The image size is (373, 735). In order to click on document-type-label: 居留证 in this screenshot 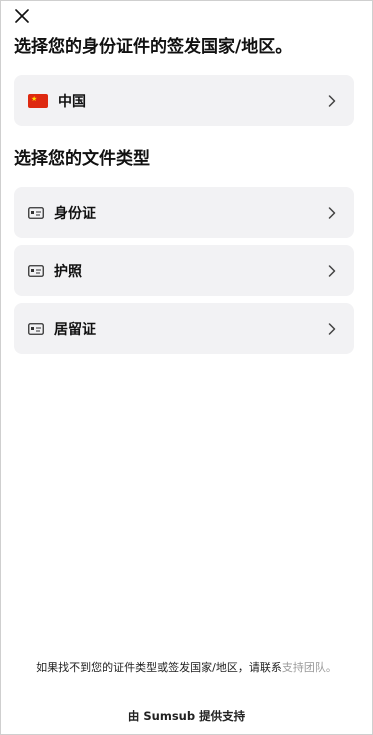, I will do `click(75, 329)`.